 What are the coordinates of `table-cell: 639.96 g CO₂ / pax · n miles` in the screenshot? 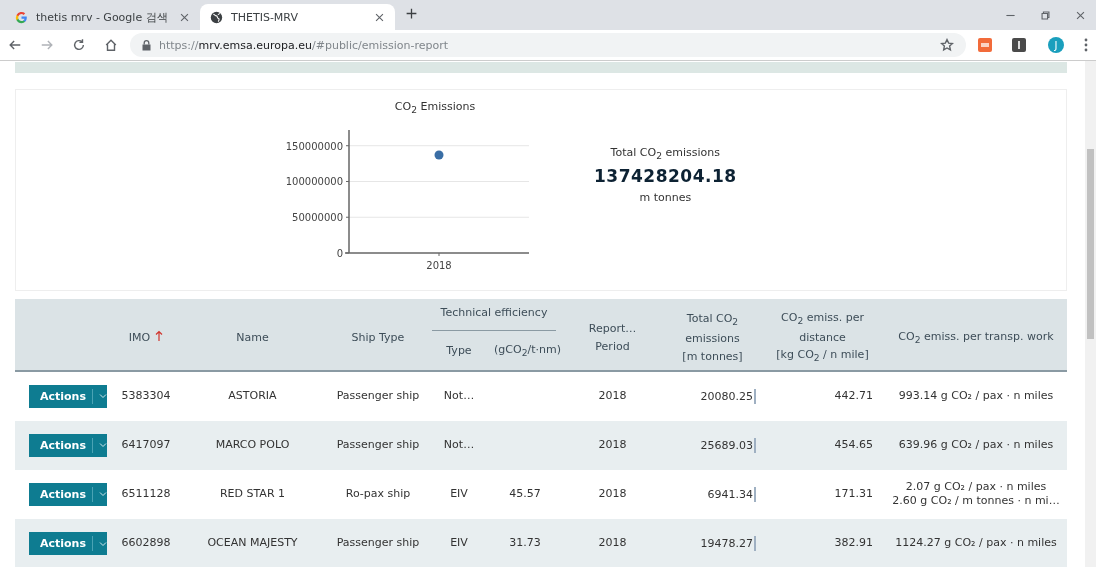 It's located at (976, 445).